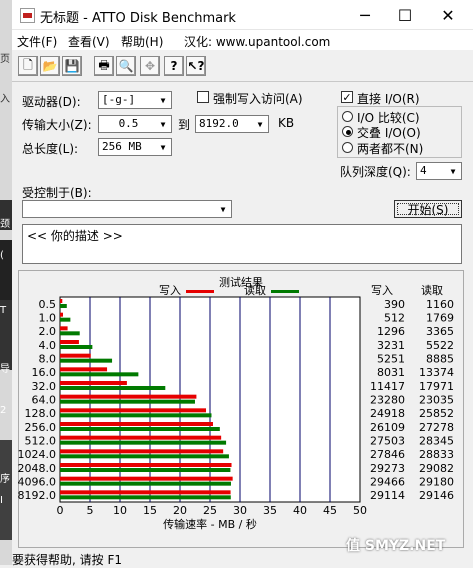  Describe the element at coordinates (41, 441) in the screenshot. I see `y-tick-label: 512.0` at that location.